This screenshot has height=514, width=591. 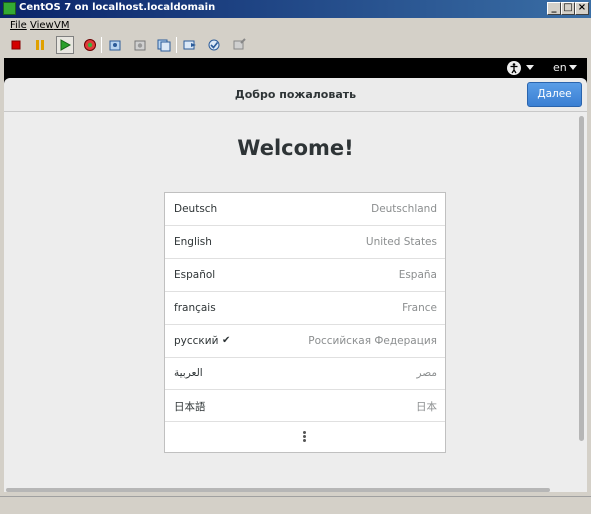 I want to click on more-languages-button, so click(x=305, y=436).